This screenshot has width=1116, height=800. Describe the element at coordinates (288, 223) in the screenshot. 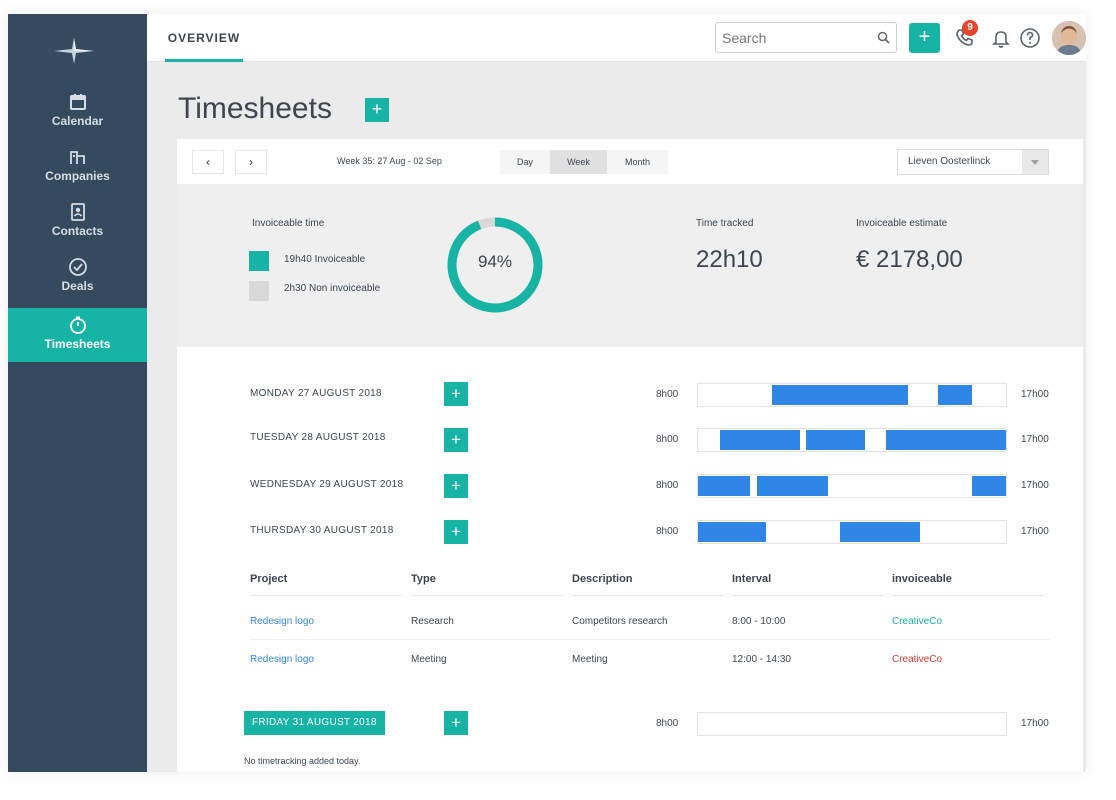

I see `invoiceable-time-label: Invoiceable time` at that location.